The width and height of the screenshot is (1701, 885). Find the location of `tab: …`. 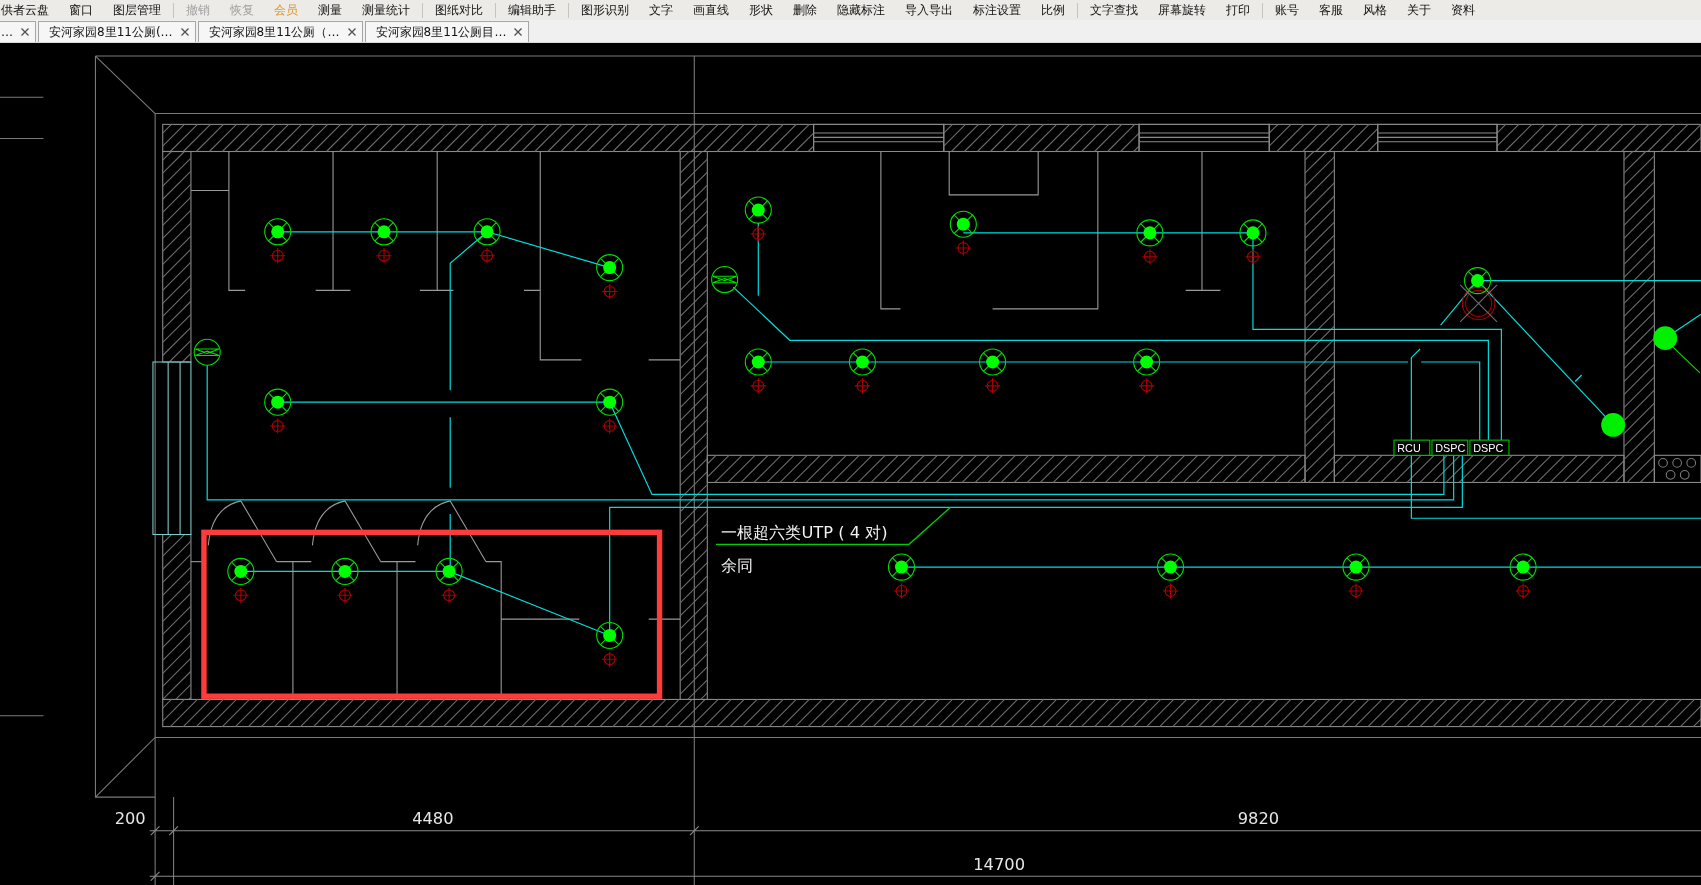

tab: … is located at coordinates (18, 31).